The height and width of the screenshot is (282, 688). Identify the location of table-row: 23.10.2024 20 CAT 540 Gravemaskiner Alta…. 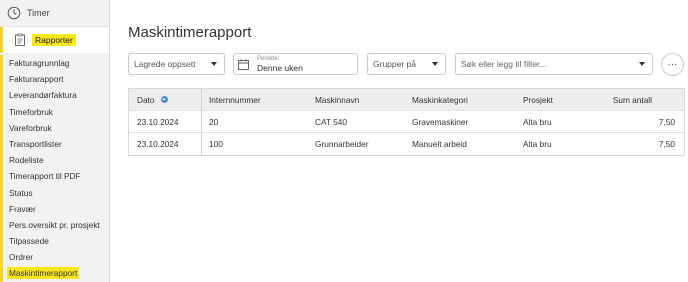
(406, 122).